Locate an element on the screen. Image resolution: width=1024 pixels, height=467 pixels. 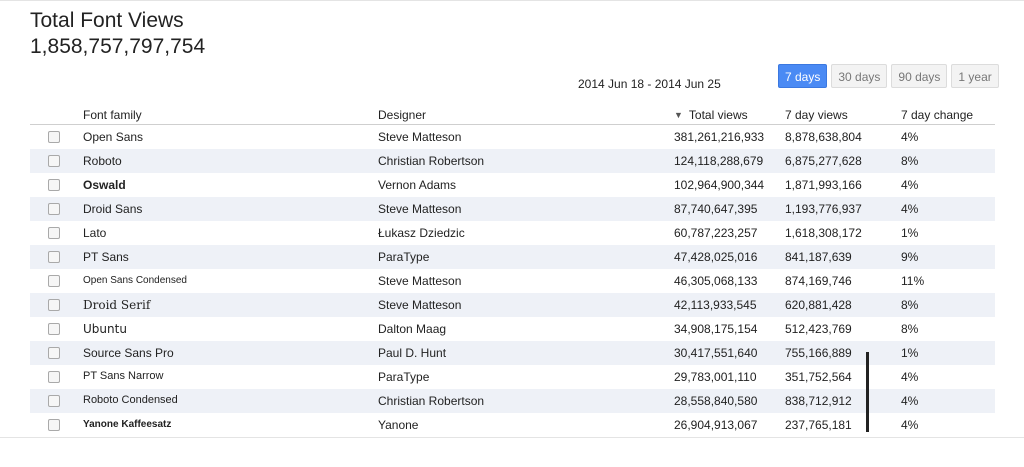
total-views-cell: 124,118,288,679 is located at coordinates (719, 161).